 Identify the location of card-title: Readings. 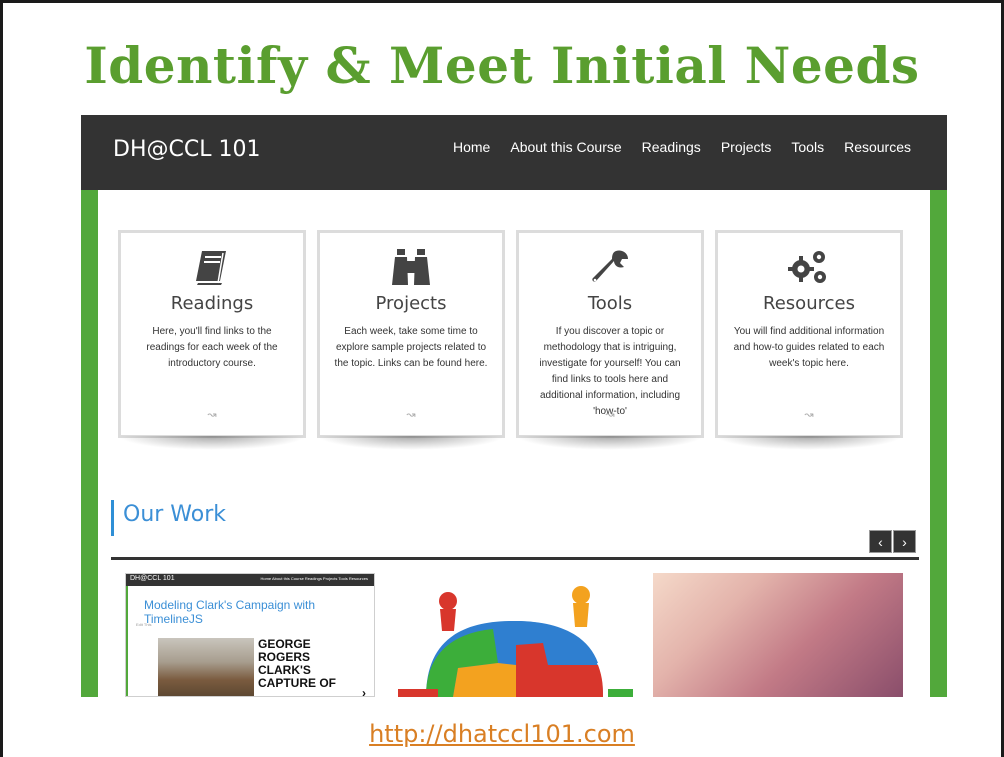
(212, 303).